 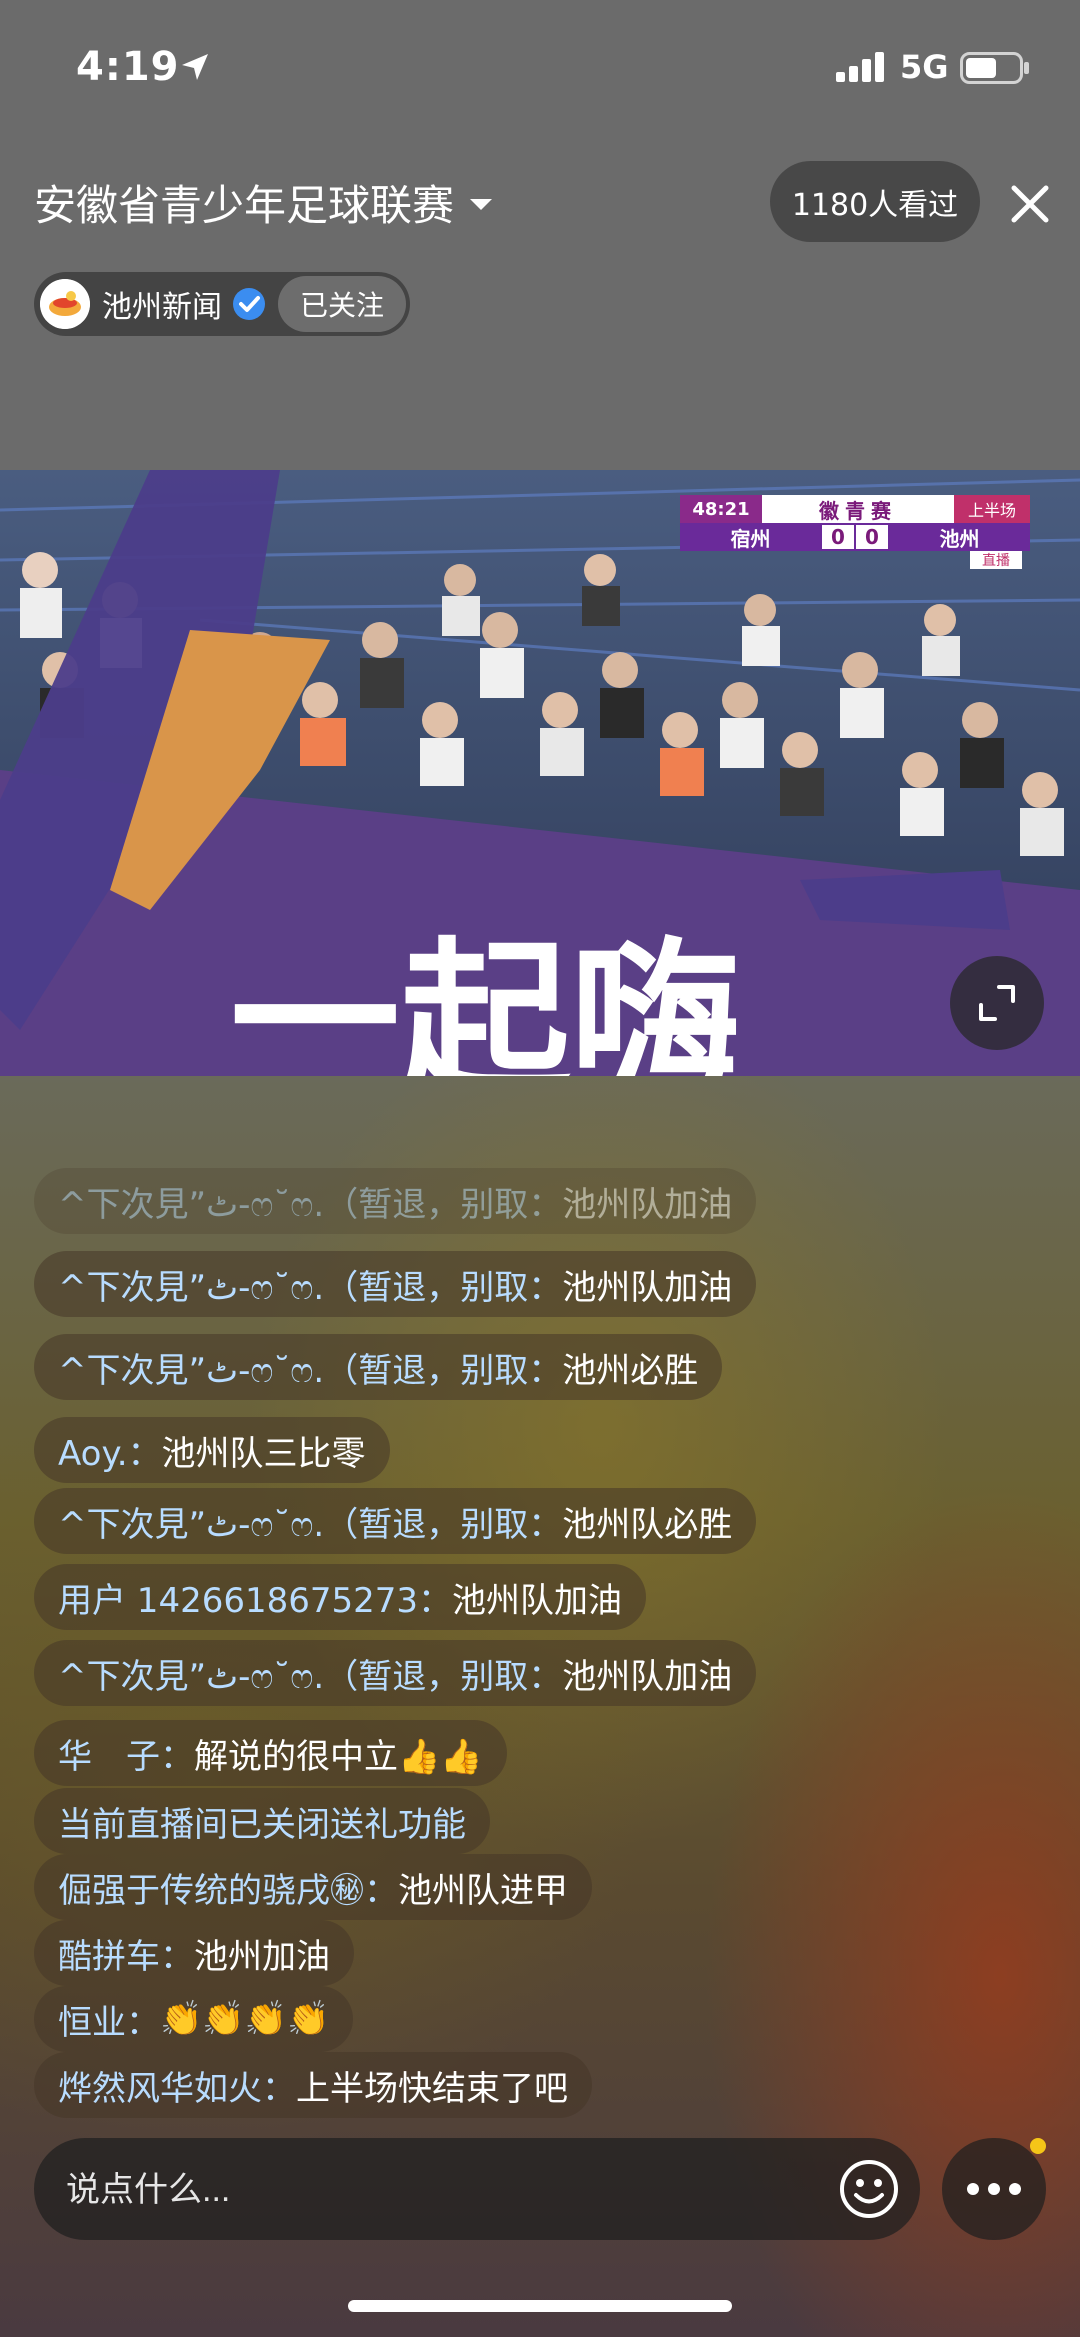 I want to click on chat-text: 👏👏👏👏, so click(x=245, y=2019).